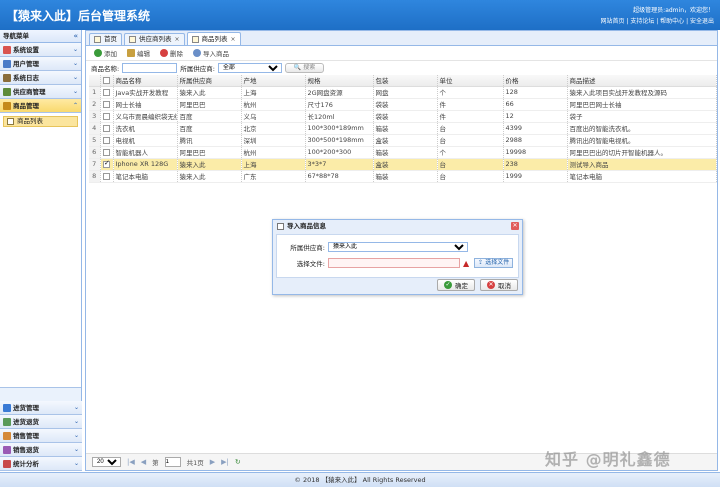 The width and height of the screenshot is (720, 487). Describe the element at coordinates (29, 91) in the screenshot. I see `sidebar-item-label: 供应商管理` at that location.